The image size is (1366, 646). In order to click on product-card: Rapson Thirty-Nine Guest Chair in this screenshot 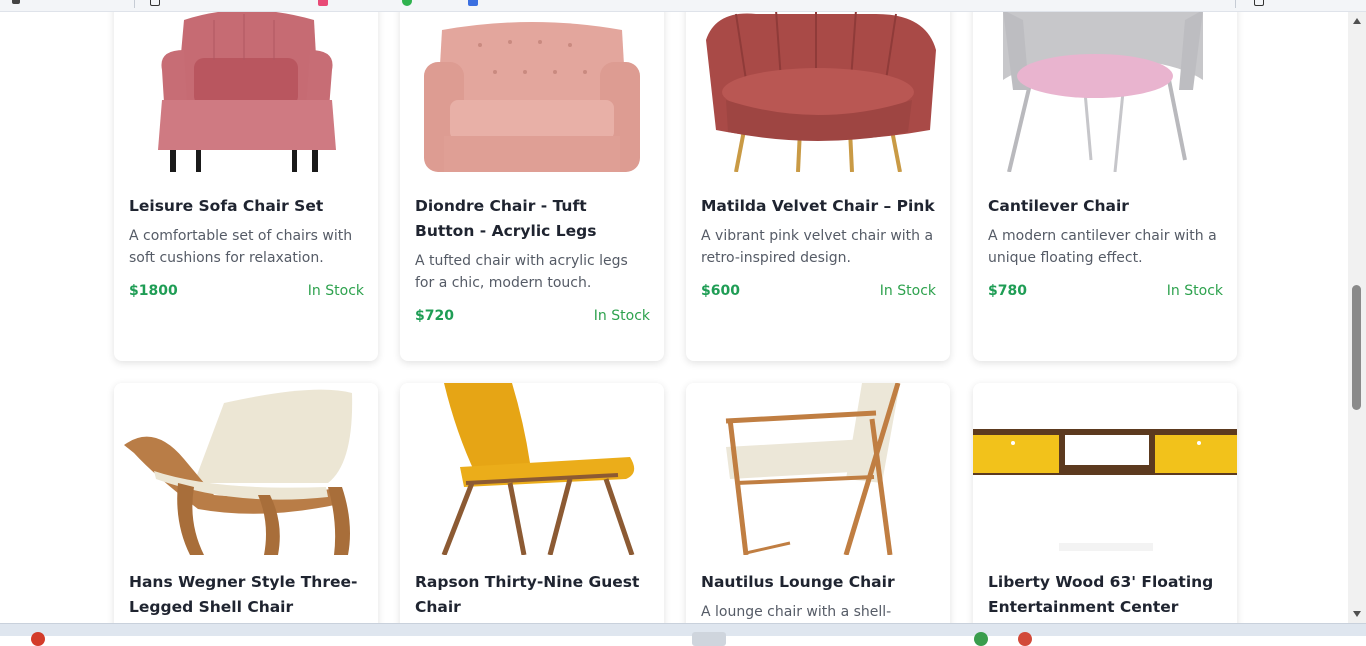, I will do `click(532, 503)`.